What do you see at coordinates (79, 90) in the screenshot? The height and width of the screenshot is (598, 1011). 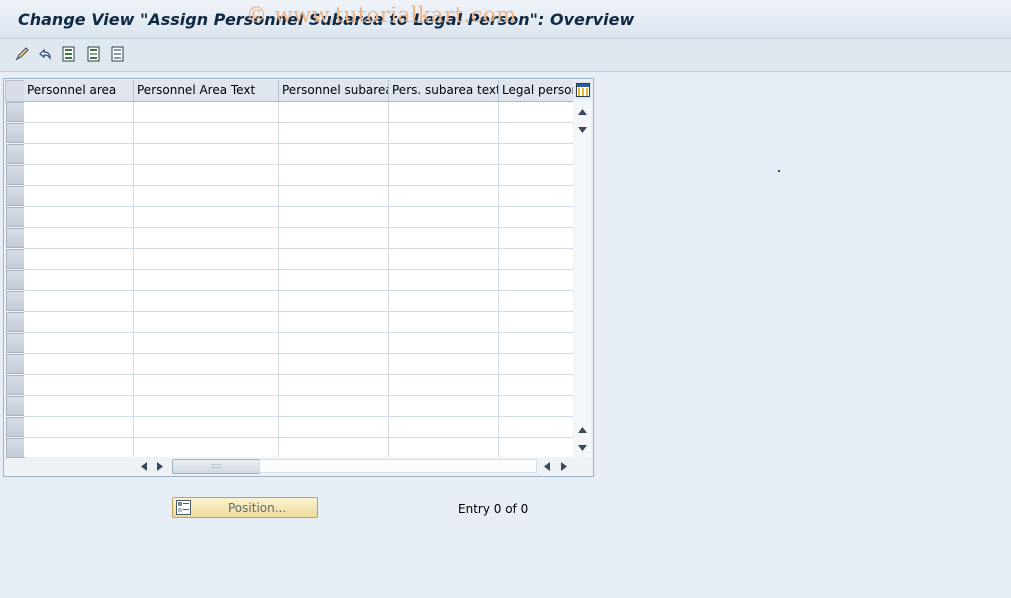 I see `column-header-personnel-area: Personnel area` at bounding box center [79, 90].